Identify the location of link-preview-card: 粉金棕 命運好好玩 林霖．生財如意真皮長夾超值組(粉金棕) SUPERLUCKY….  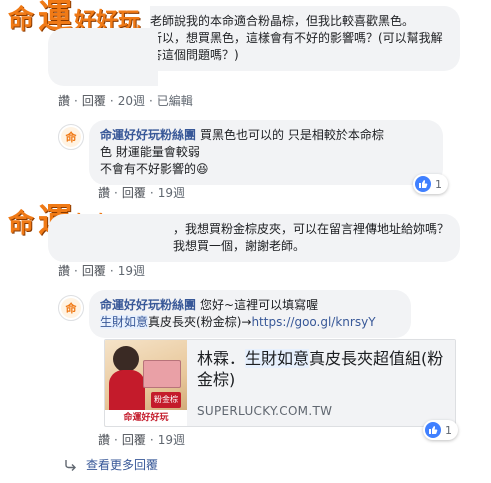
(280, 383).